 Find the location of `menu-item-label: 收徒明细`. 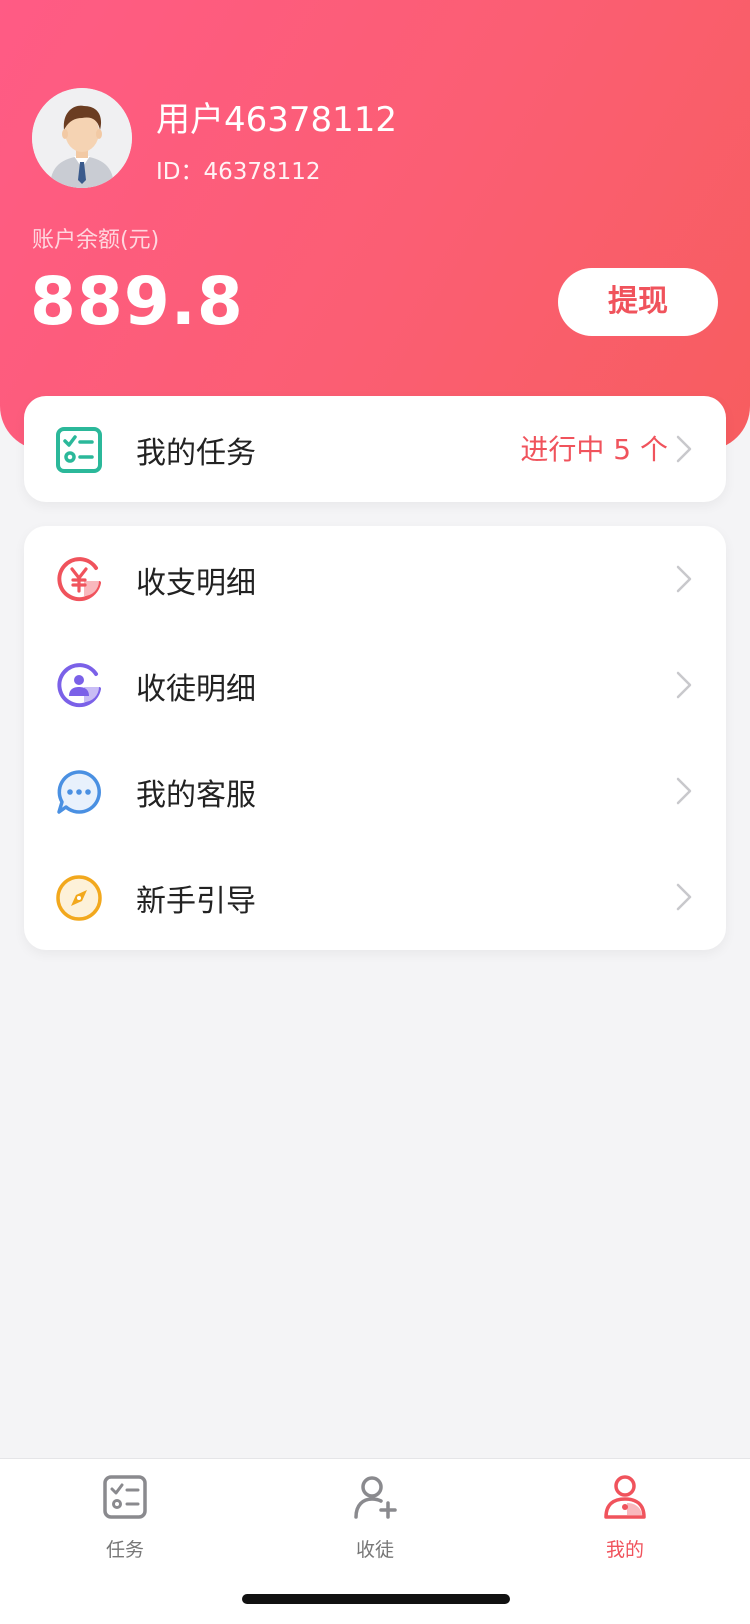

menu-item-label: 收徒明细 is located at coordinates (196, 689).